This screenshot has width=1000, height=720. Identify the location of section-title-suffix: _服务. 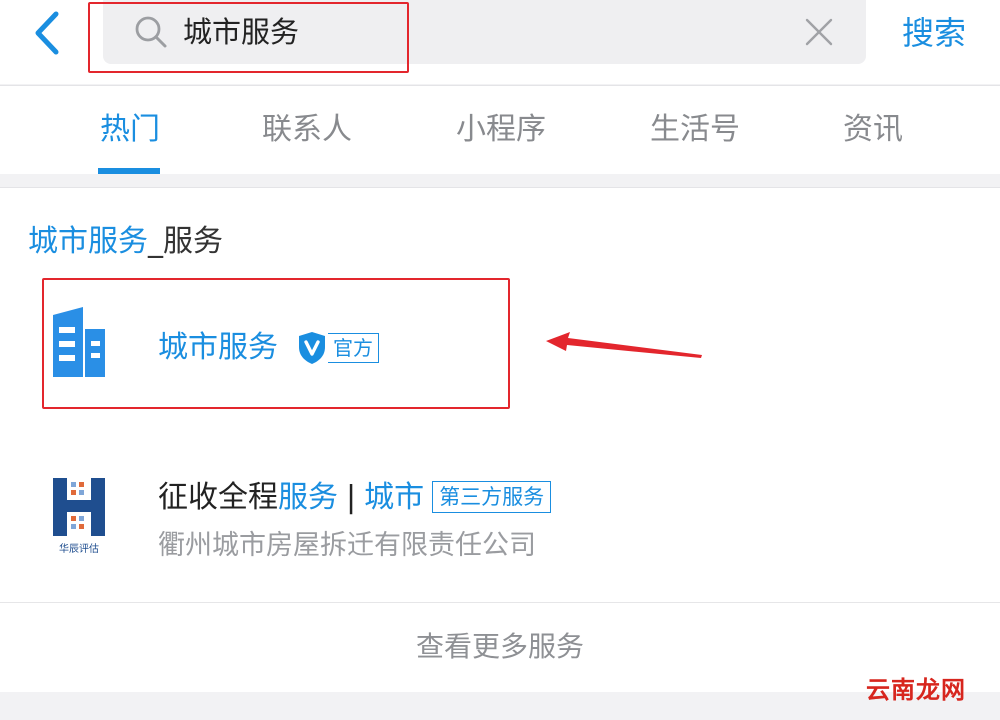
(185, 241).